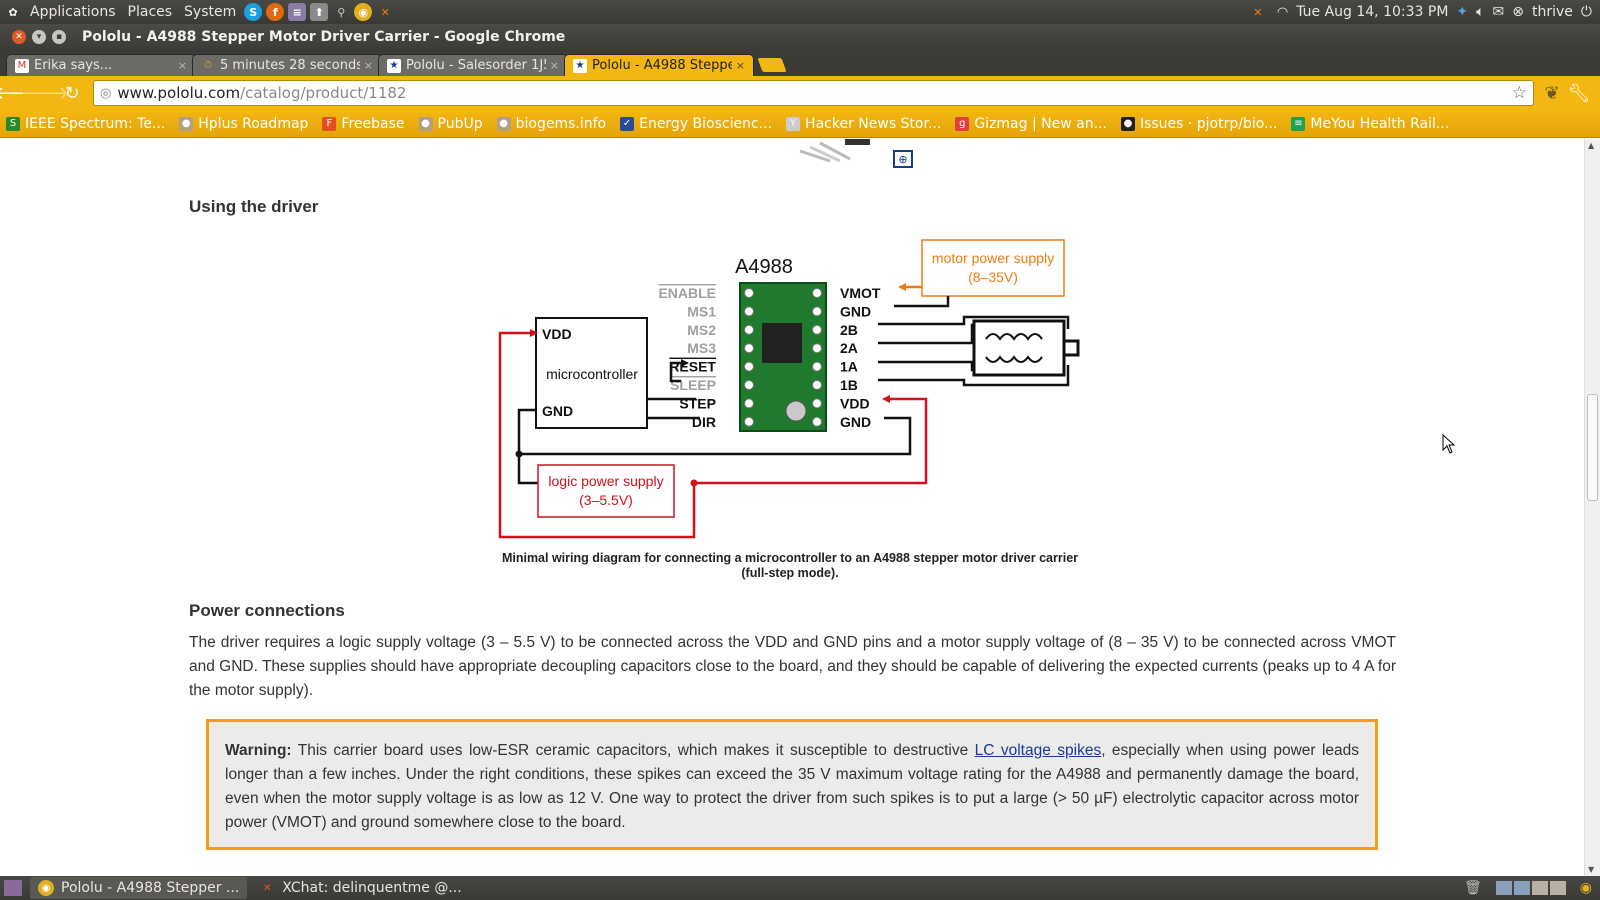 This screenshot has width=1600, height=900. What do you see at coordinates (1579, 93) in the screenshot?
I see `wrench-icon: 🔧︎` at bounding box center [1579, 93].